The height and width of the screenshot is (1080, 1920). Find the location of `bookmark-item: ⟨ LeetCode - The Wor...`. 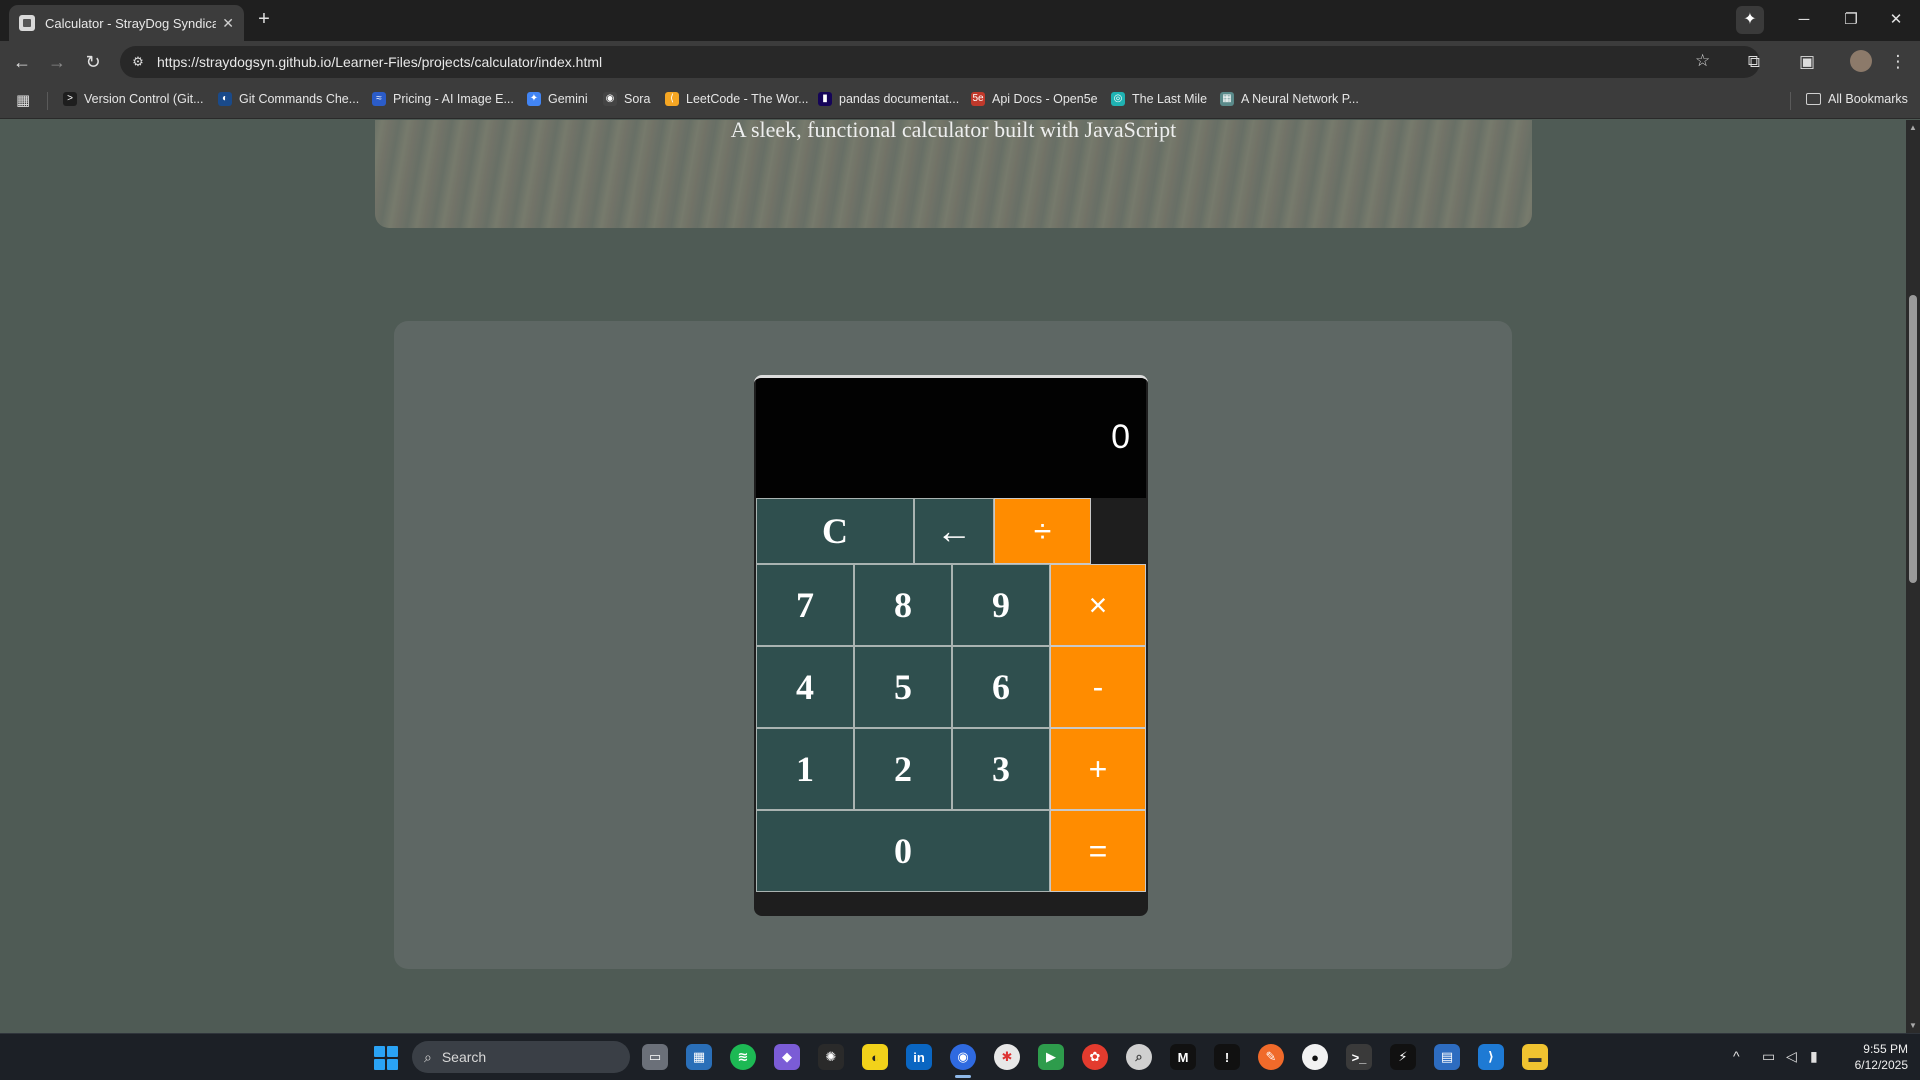

bookmark-item: ⟨ LeetCode - The Wor... is located at coordinates (737, 99).